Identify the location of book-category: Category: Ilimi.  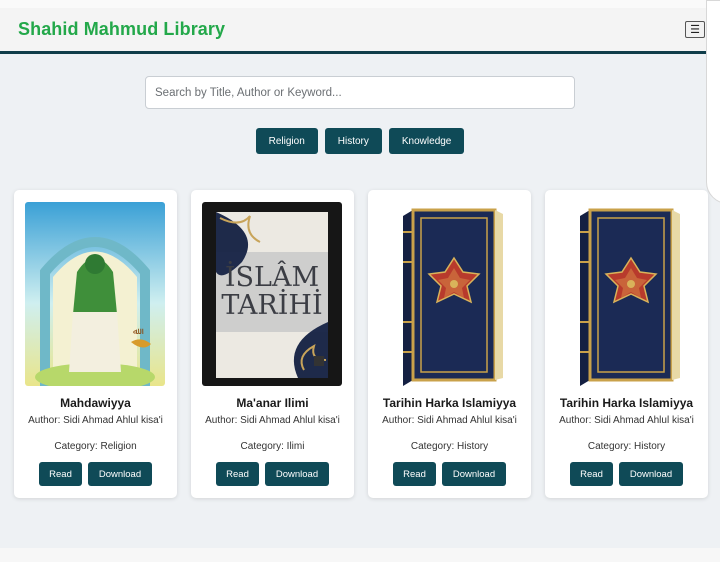
(272, 446).